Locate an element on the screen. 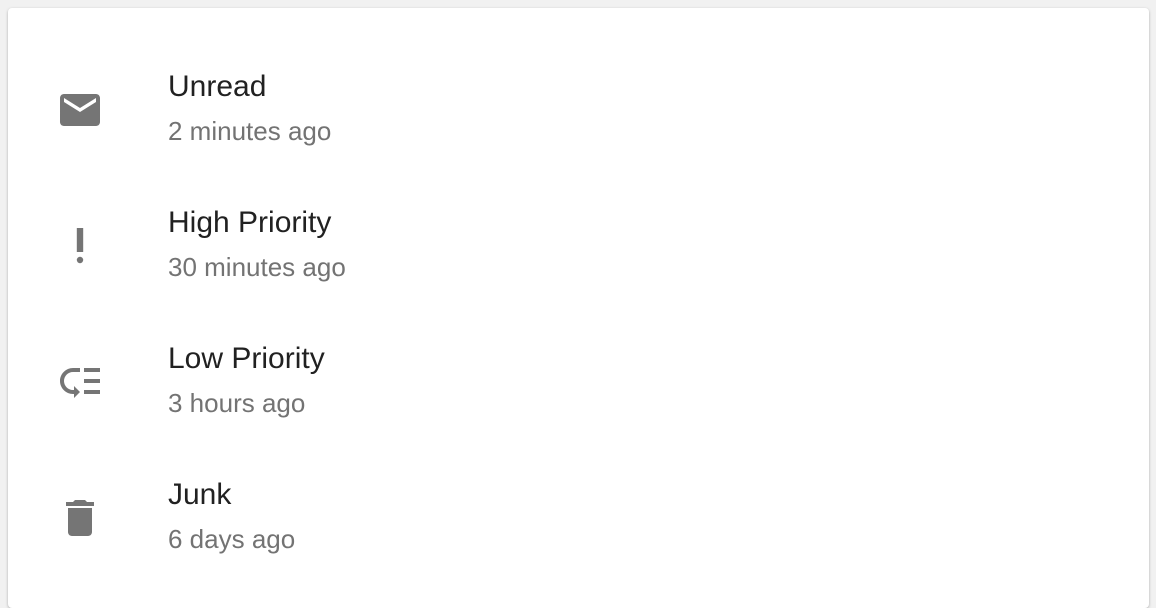 This screenshot has height=608, width=1156. list-item-timestamp: 2 minutes ago is located at coordinates (250, 131).